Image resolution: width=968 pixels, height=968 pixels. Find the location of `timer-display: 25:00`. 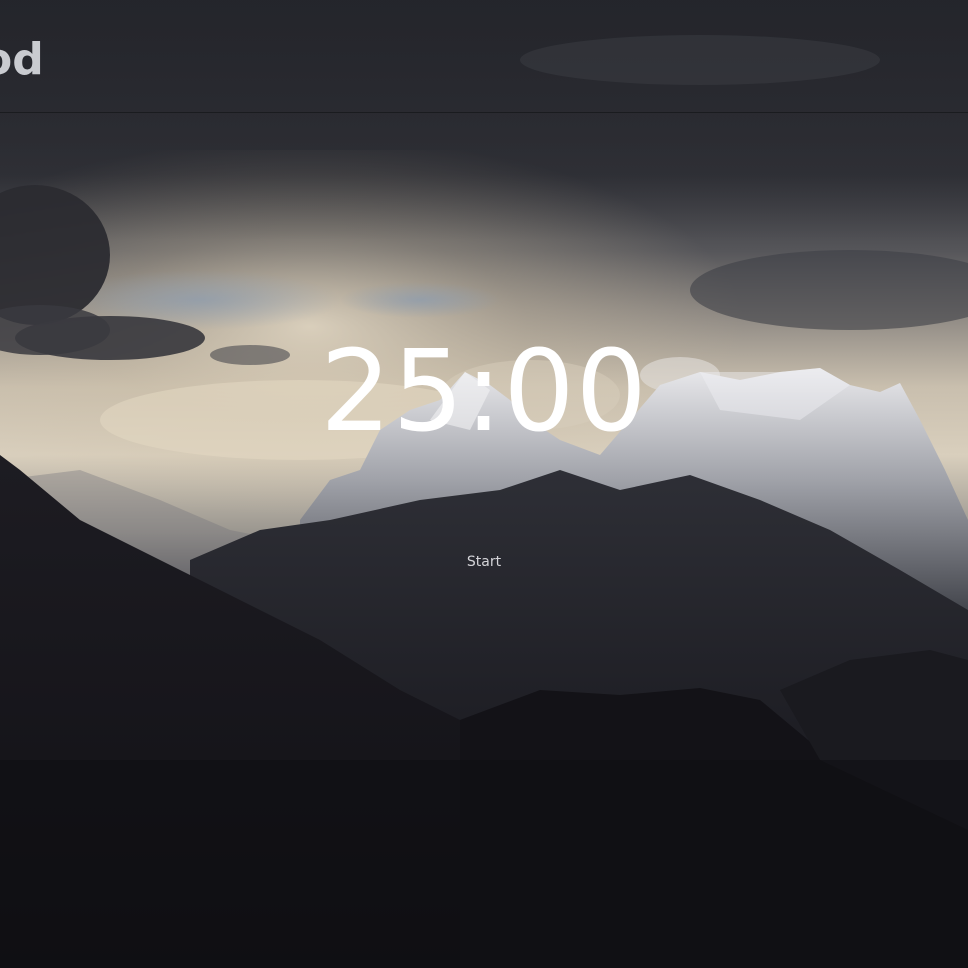

timer-display: 25:00 is located at coordinates (484, 392).